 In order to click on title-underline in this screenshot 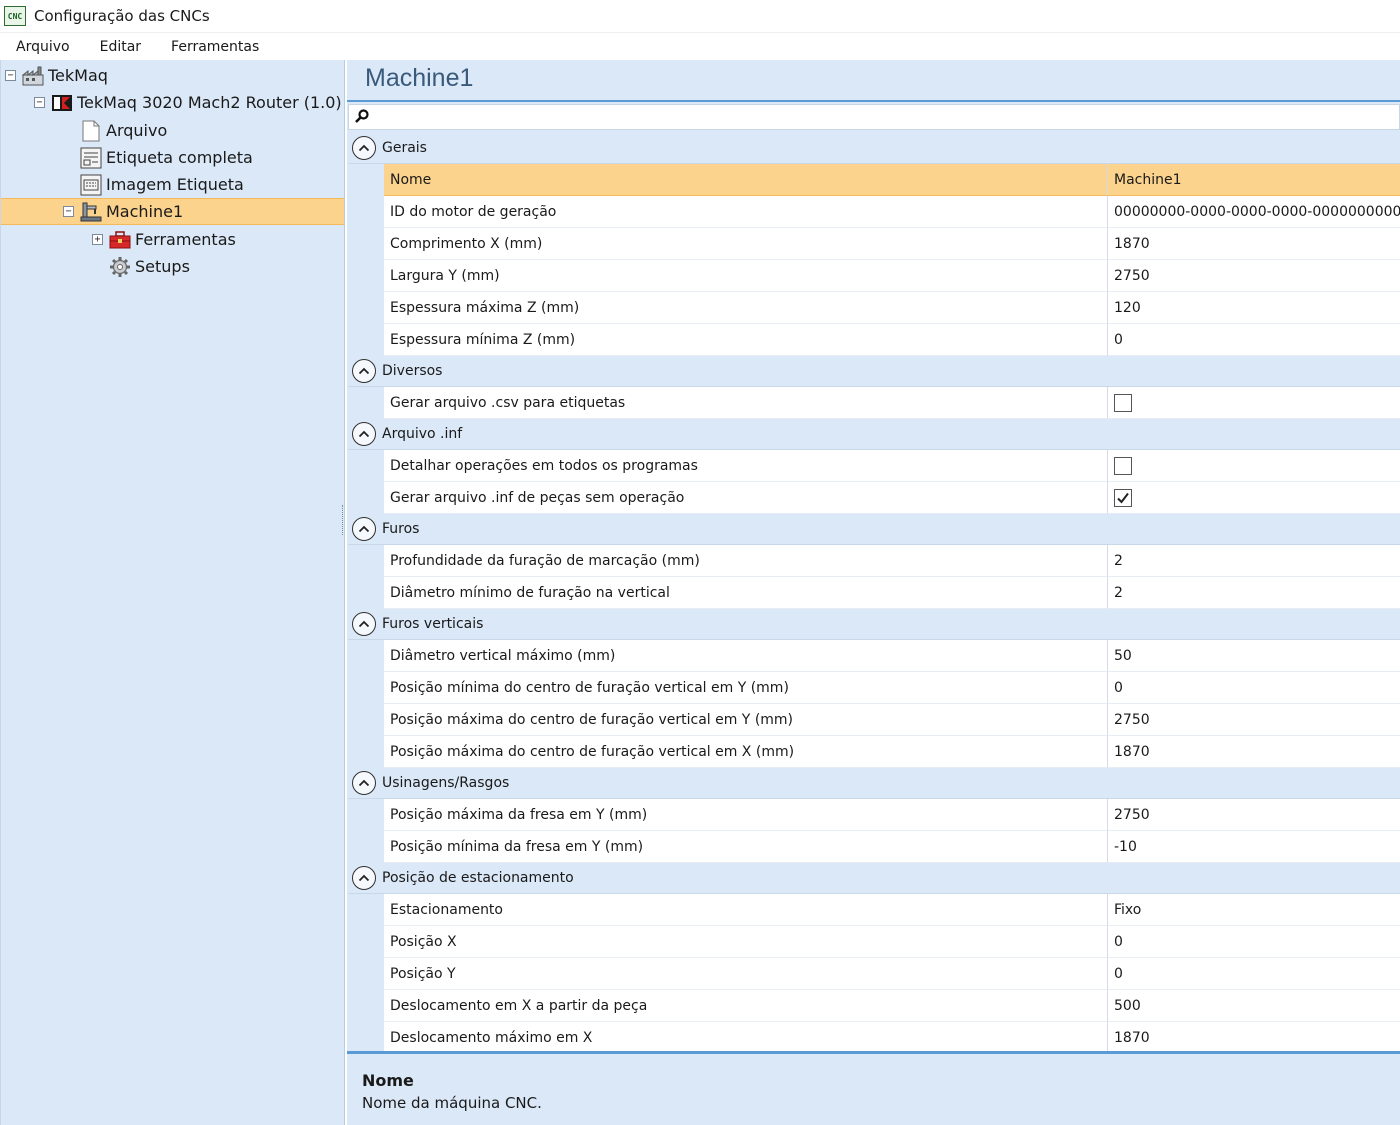, I will do `click(873, 101)`.